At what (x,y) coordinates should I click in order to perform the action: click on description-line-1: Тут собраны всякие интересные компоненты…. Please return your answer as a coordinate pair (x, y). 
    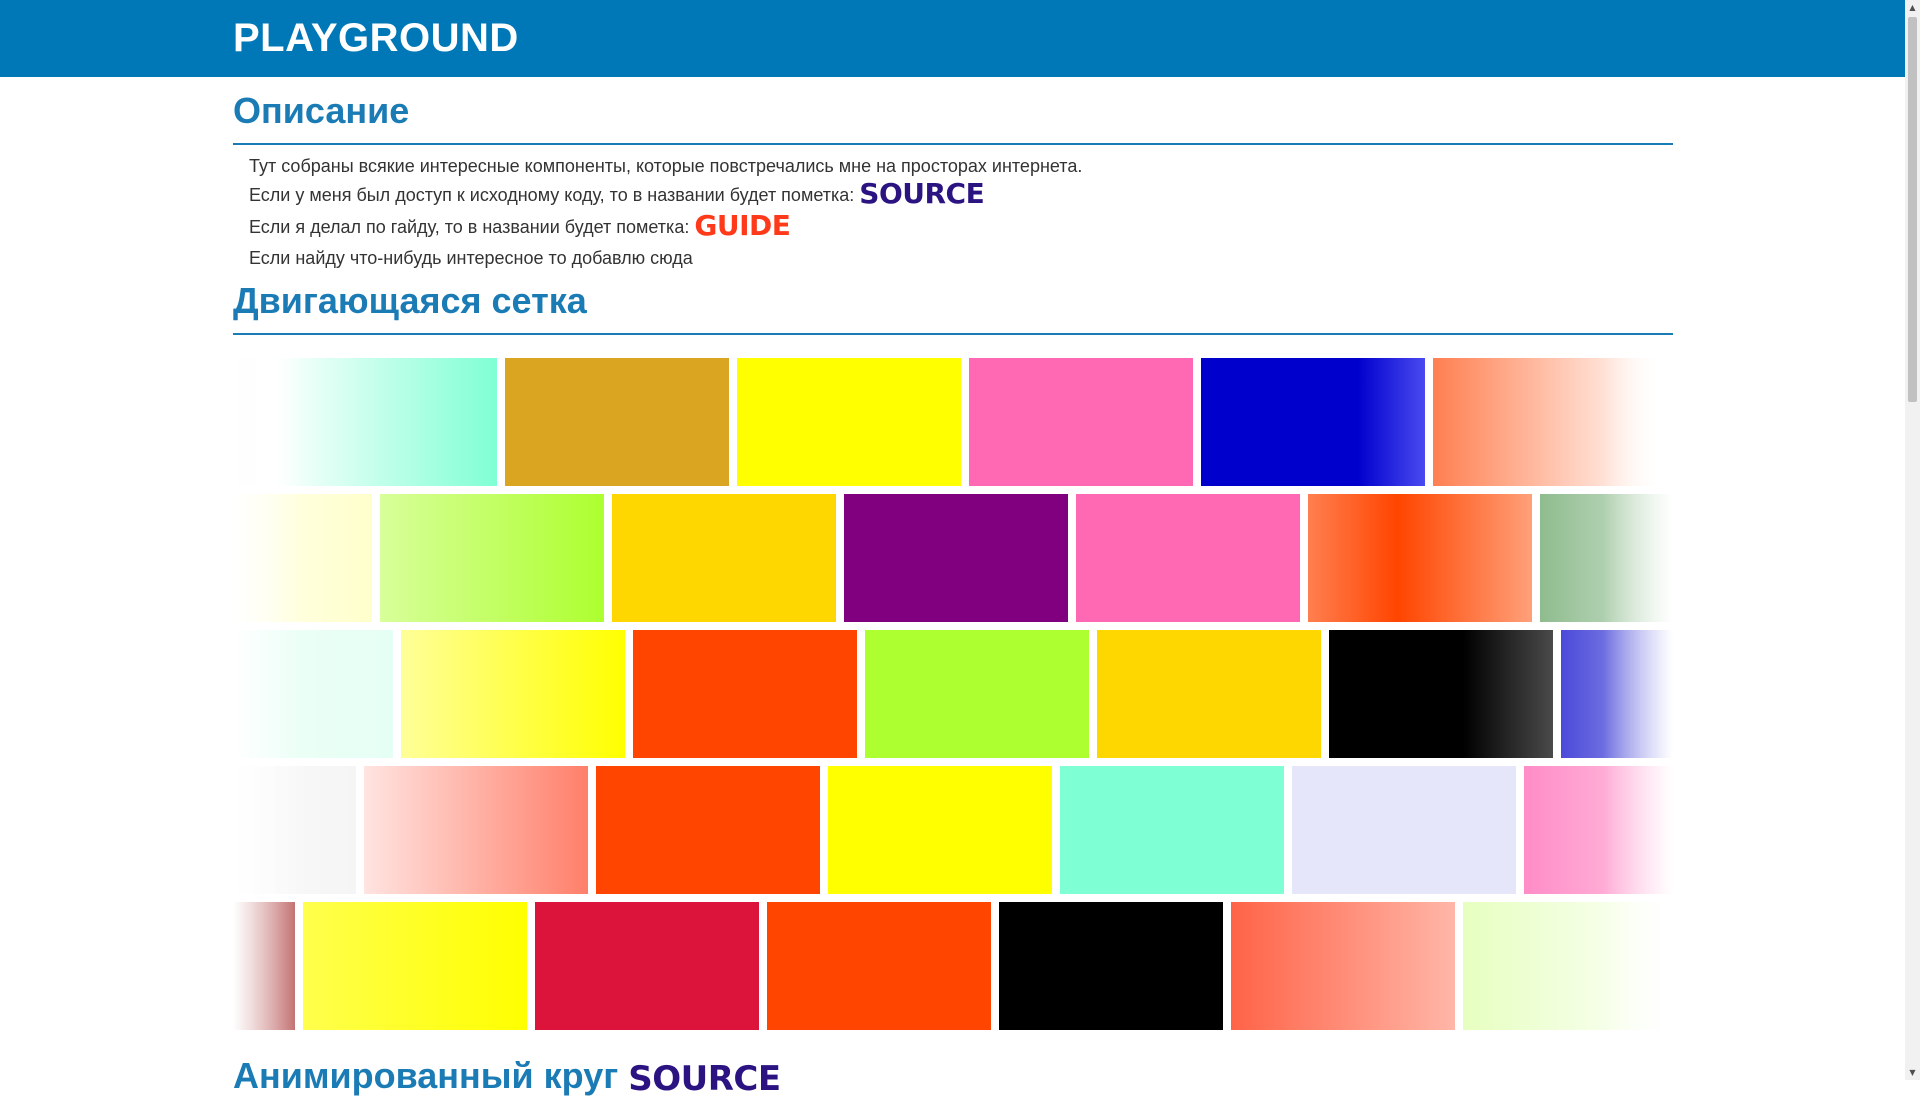
    Looking at the image, I should click on (666, 166).